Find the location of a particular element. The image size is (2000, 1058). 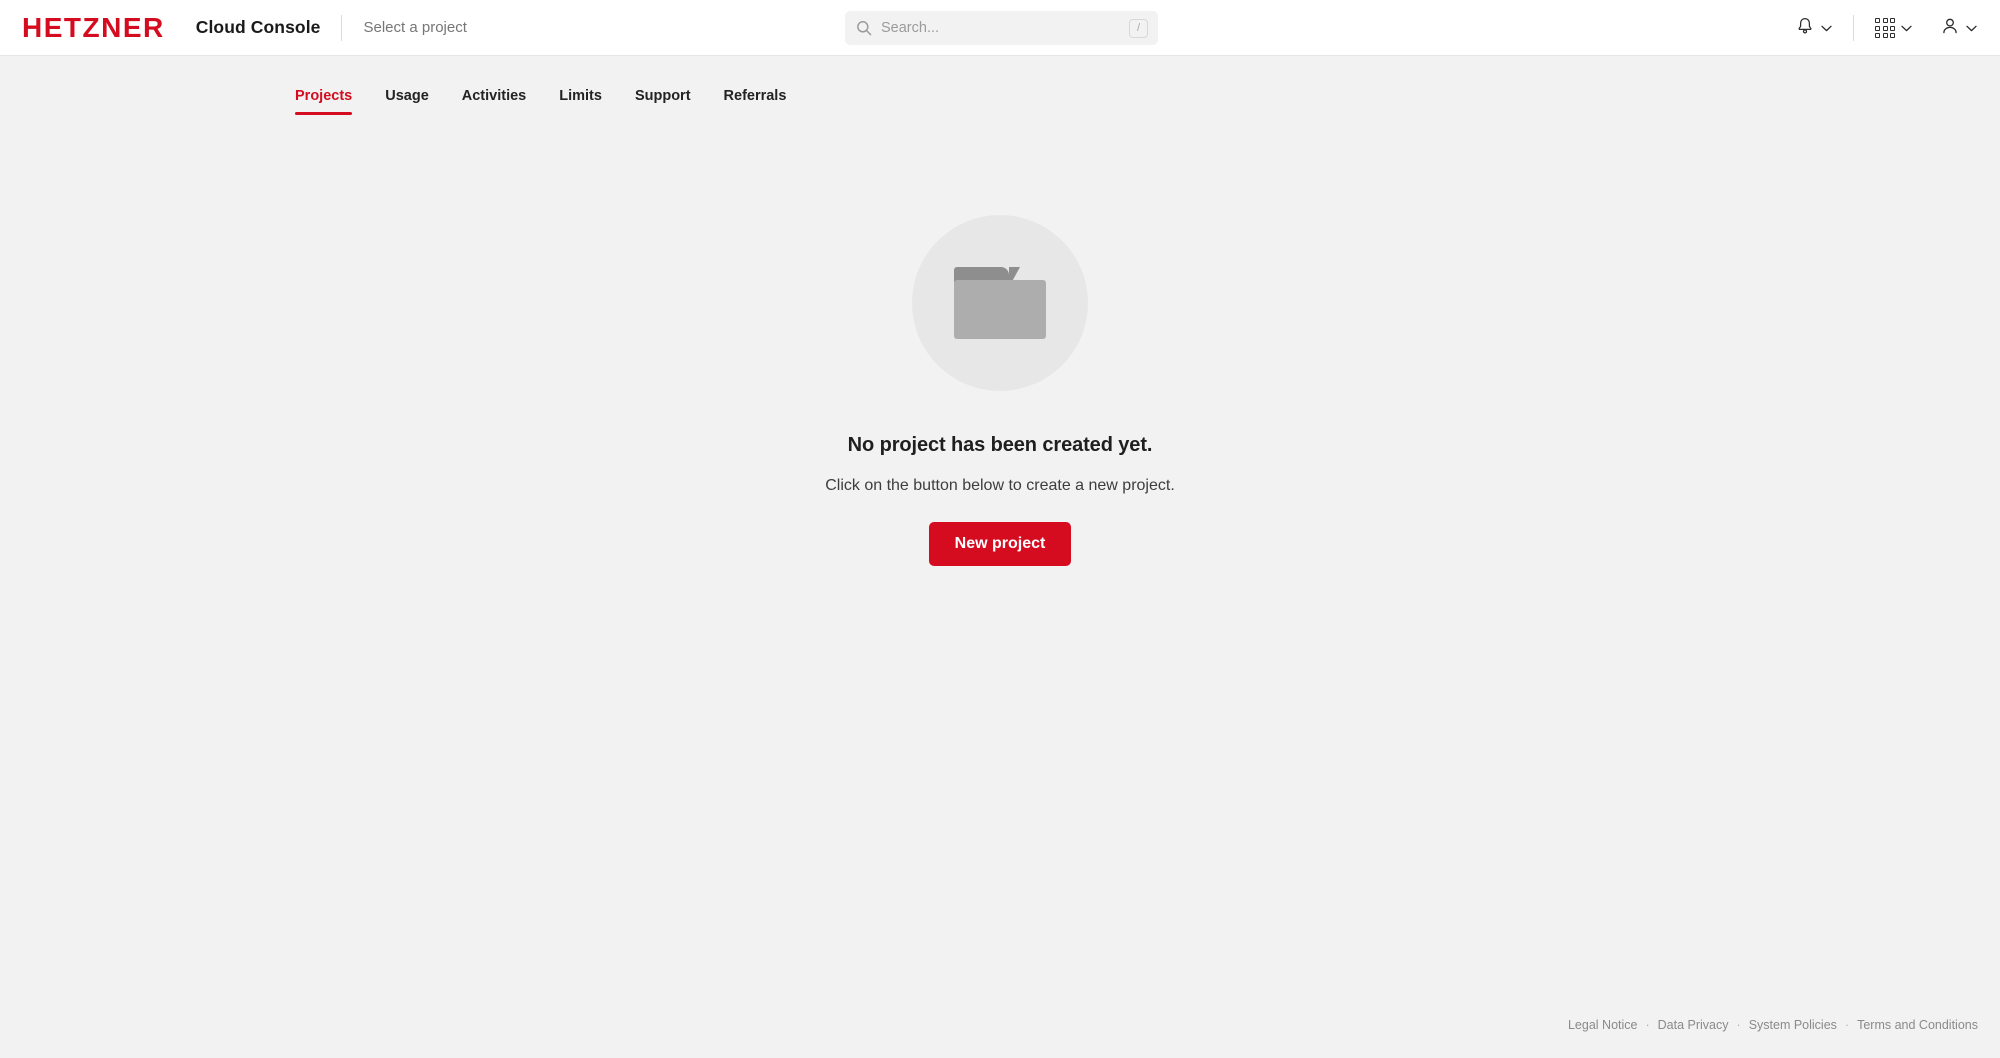

header-actions is located at coordinates (1886, 28).